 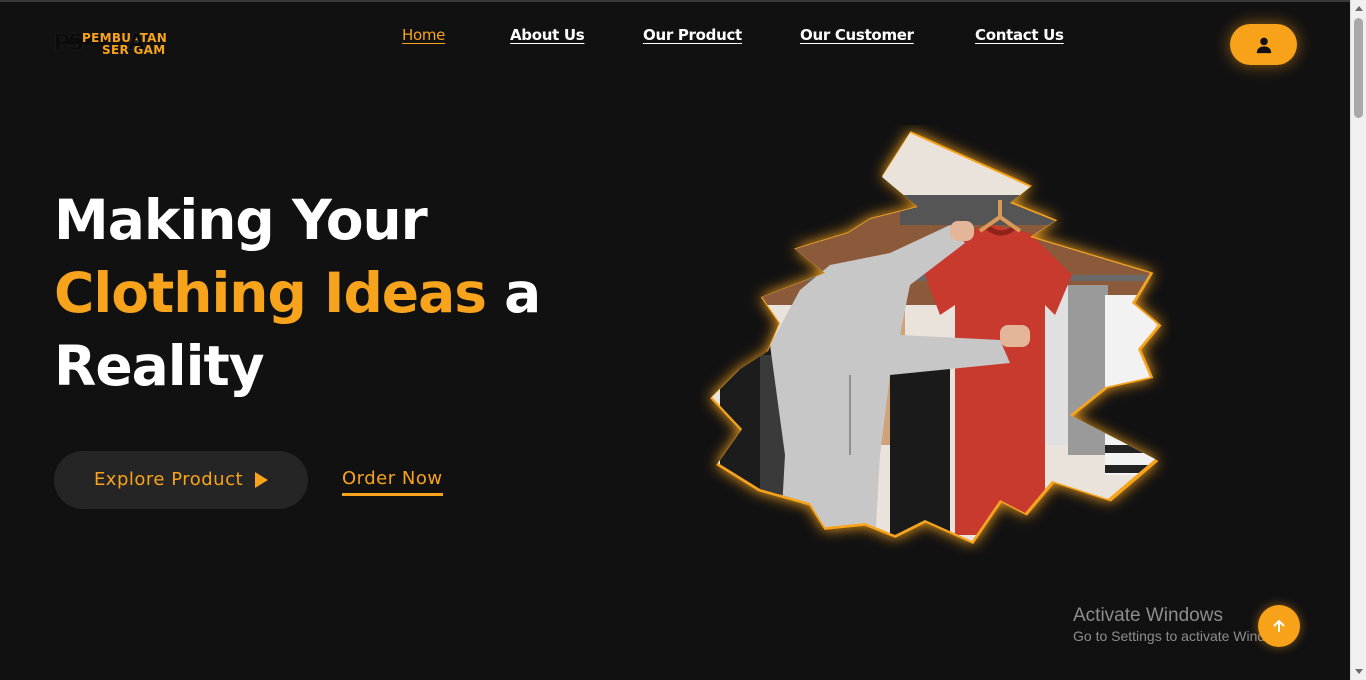 I want to click on scrollbar-thumb, so click(x=1358, y=68).